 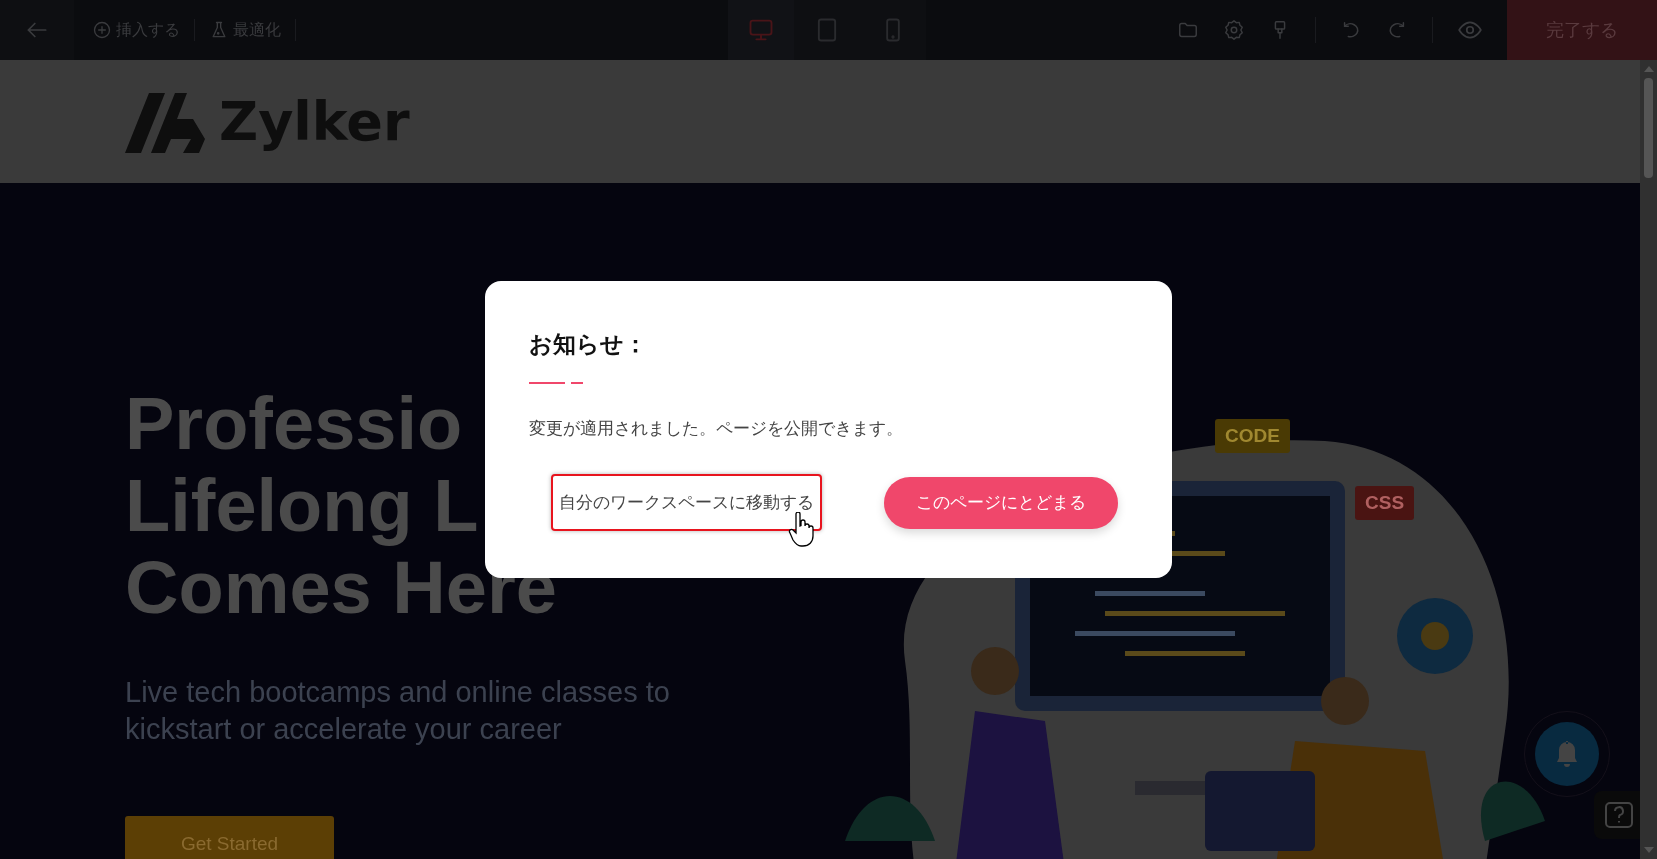 What do you see at coordinates (802, 530) in the screenshot?
I see `hand-pointer-icon` at bounding box center [802, 530].